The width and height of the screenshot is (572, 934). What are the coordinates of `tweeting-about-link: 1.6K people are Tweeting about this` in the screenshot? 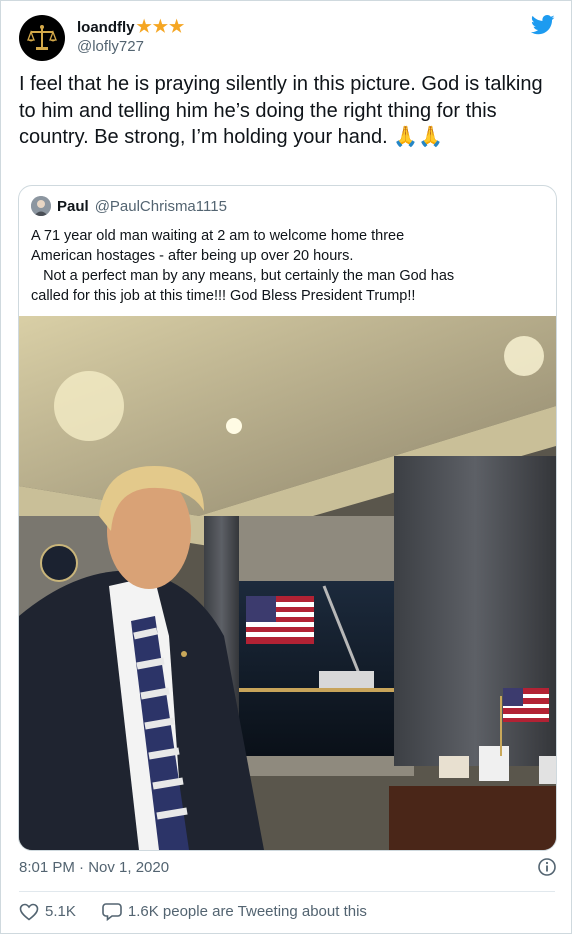 It's located at (234, 911).